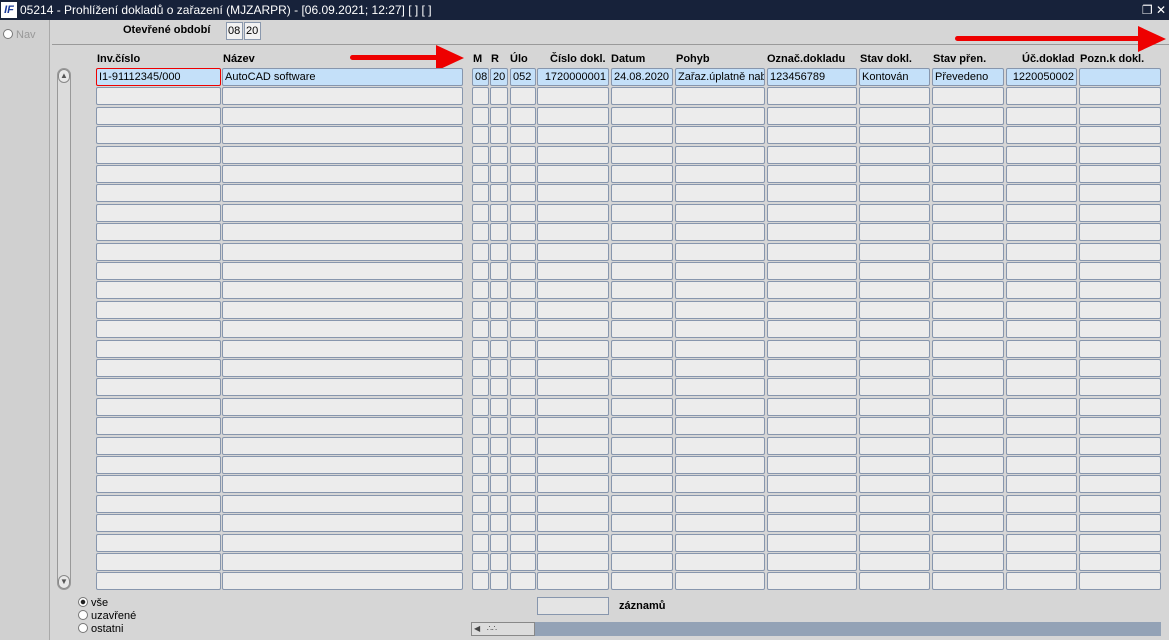 The height and width of the screenshot is (640, 1169). What do you see at coordinates (503, 629) in the screenshot?
I see `horizontal-scroll-thumb: ◀ ∴∴` at bounding box center [503, 629].